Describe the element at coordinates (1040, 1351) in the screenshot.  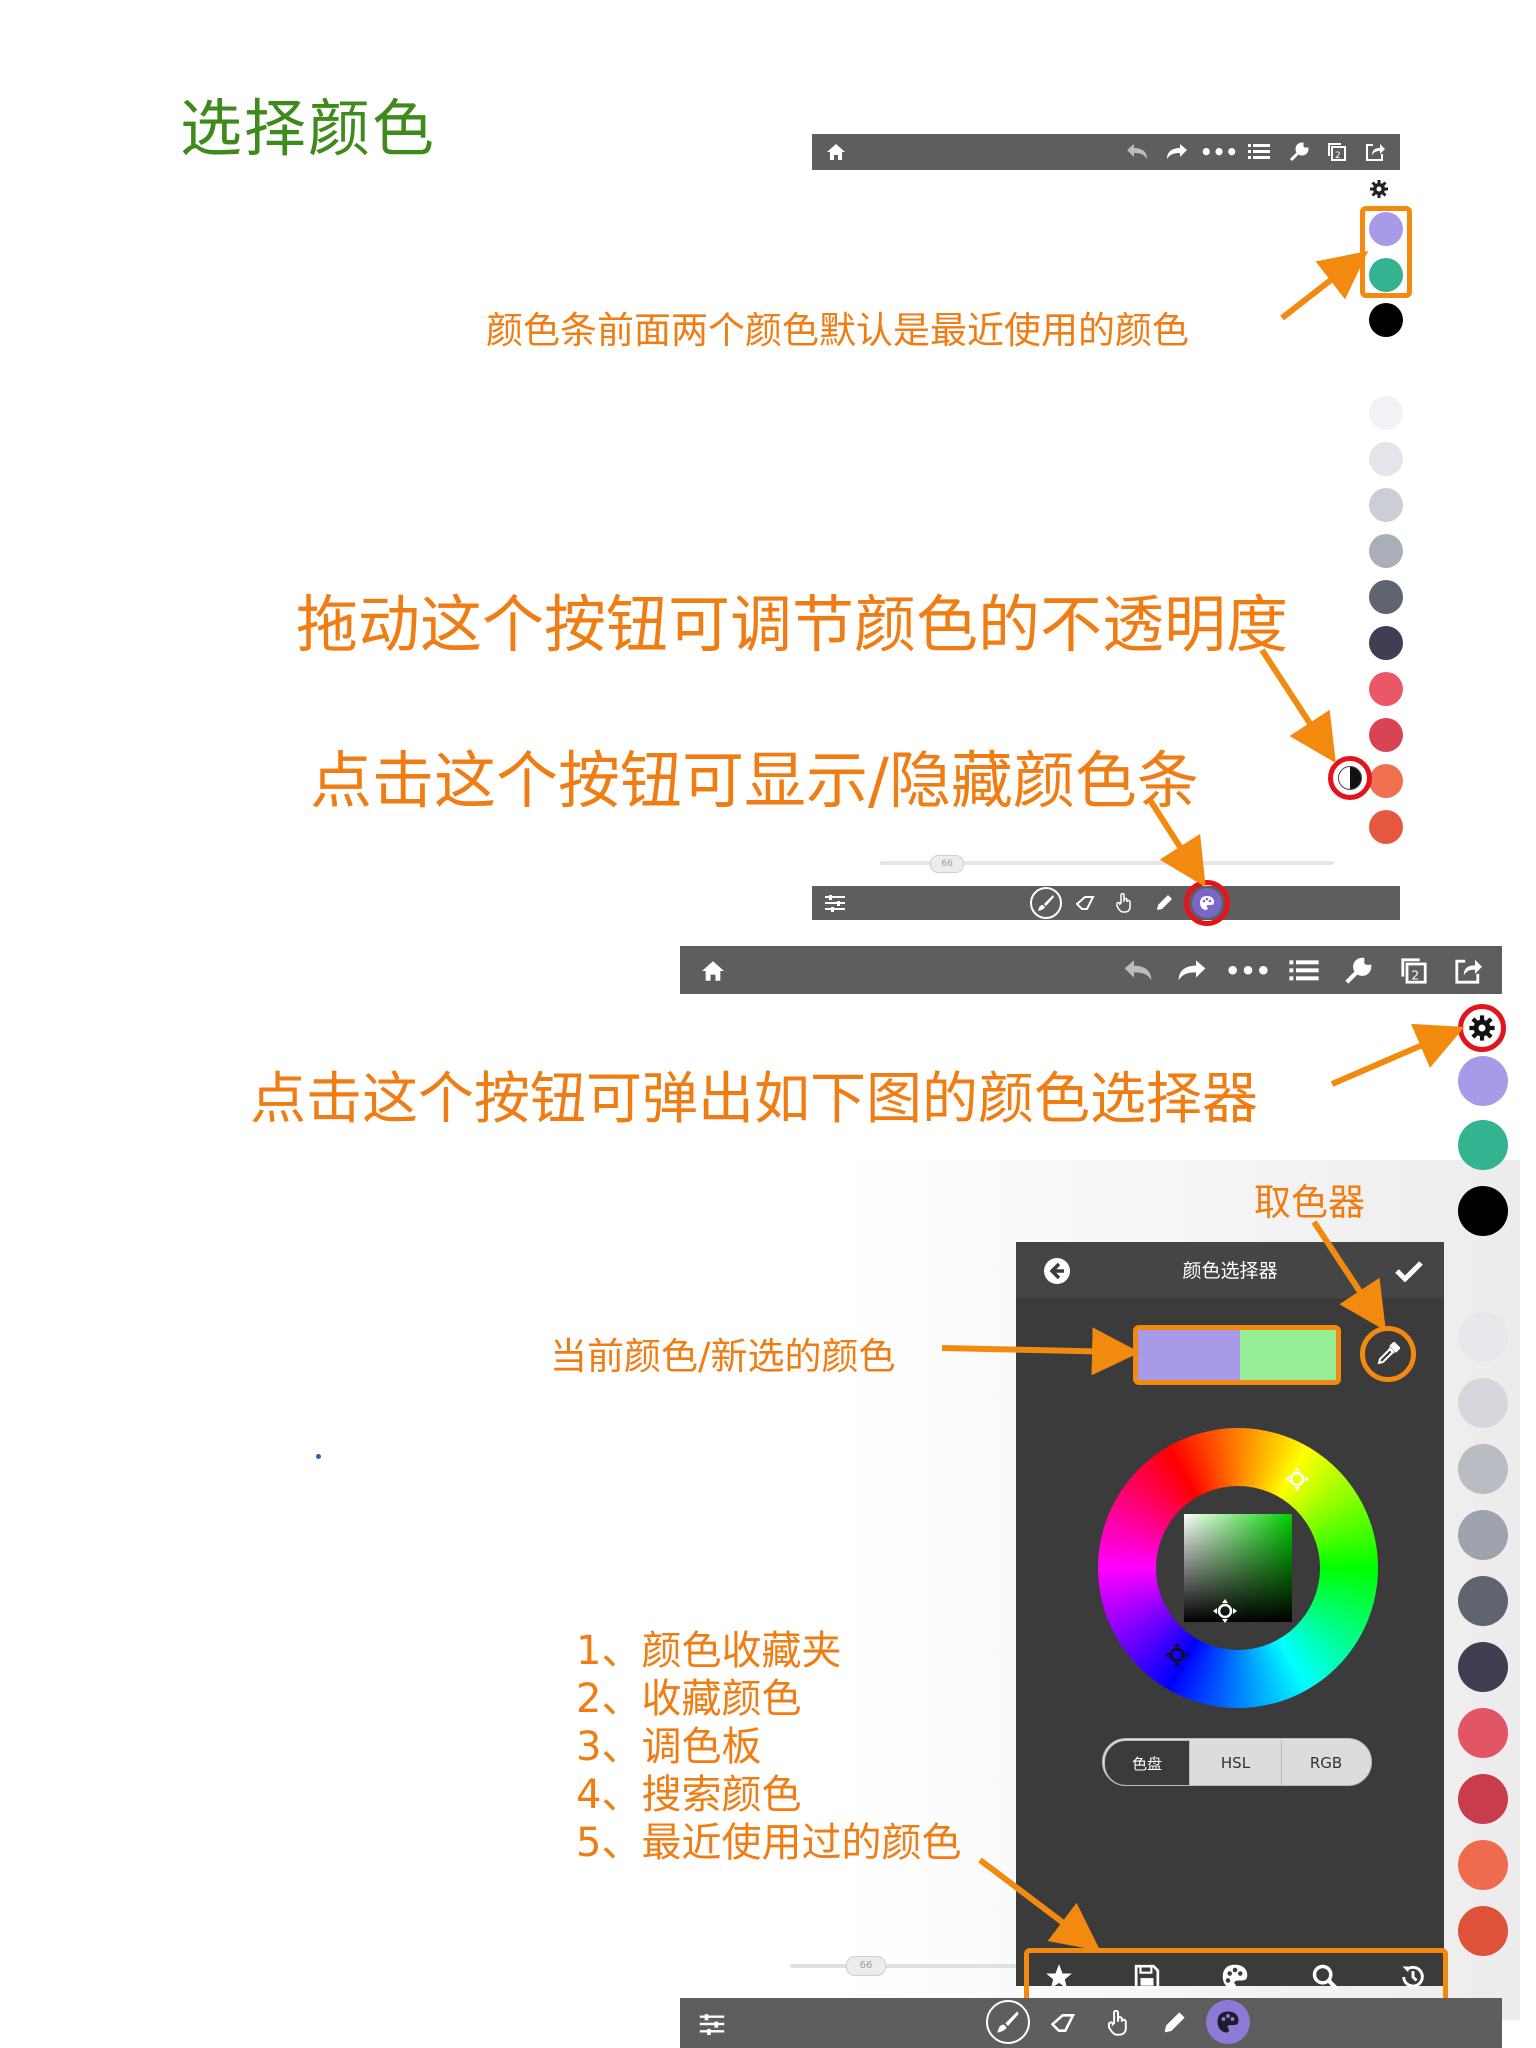
I see `arrow-current-new` at that location.